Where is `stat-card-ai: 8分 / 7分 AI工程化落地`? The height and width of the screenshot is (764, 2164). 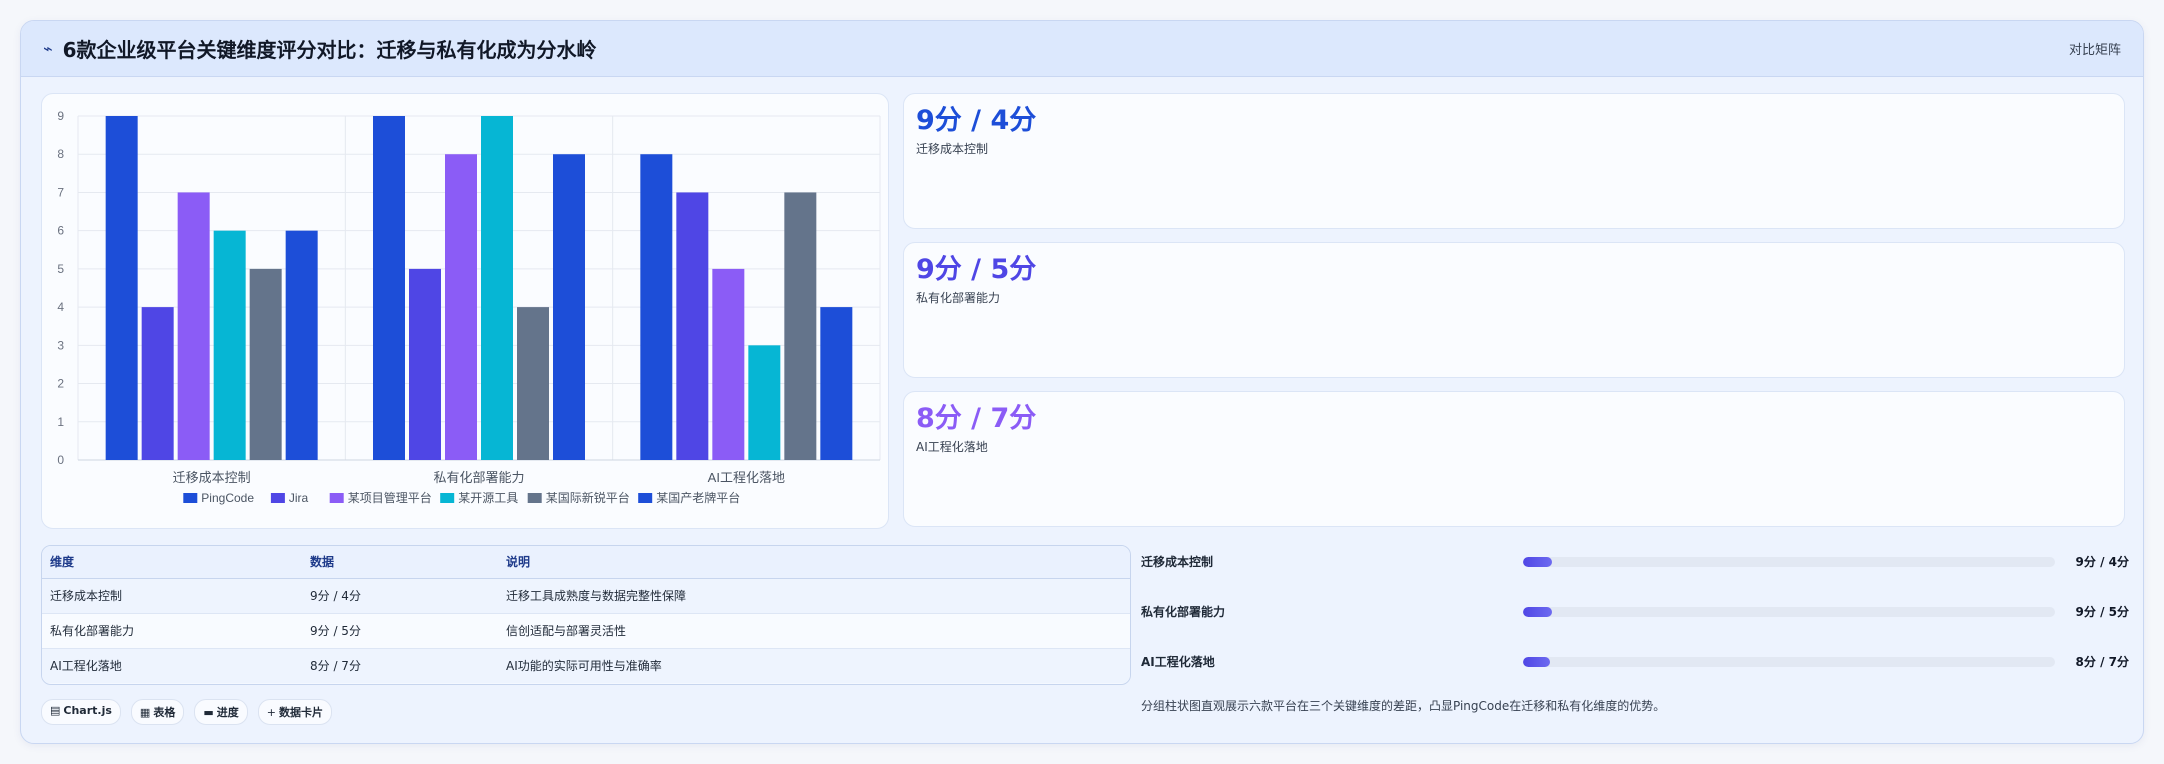 stat-card-ai: 8分 / 7分 AI工程化落地 is located at coordinates (1514, 459).